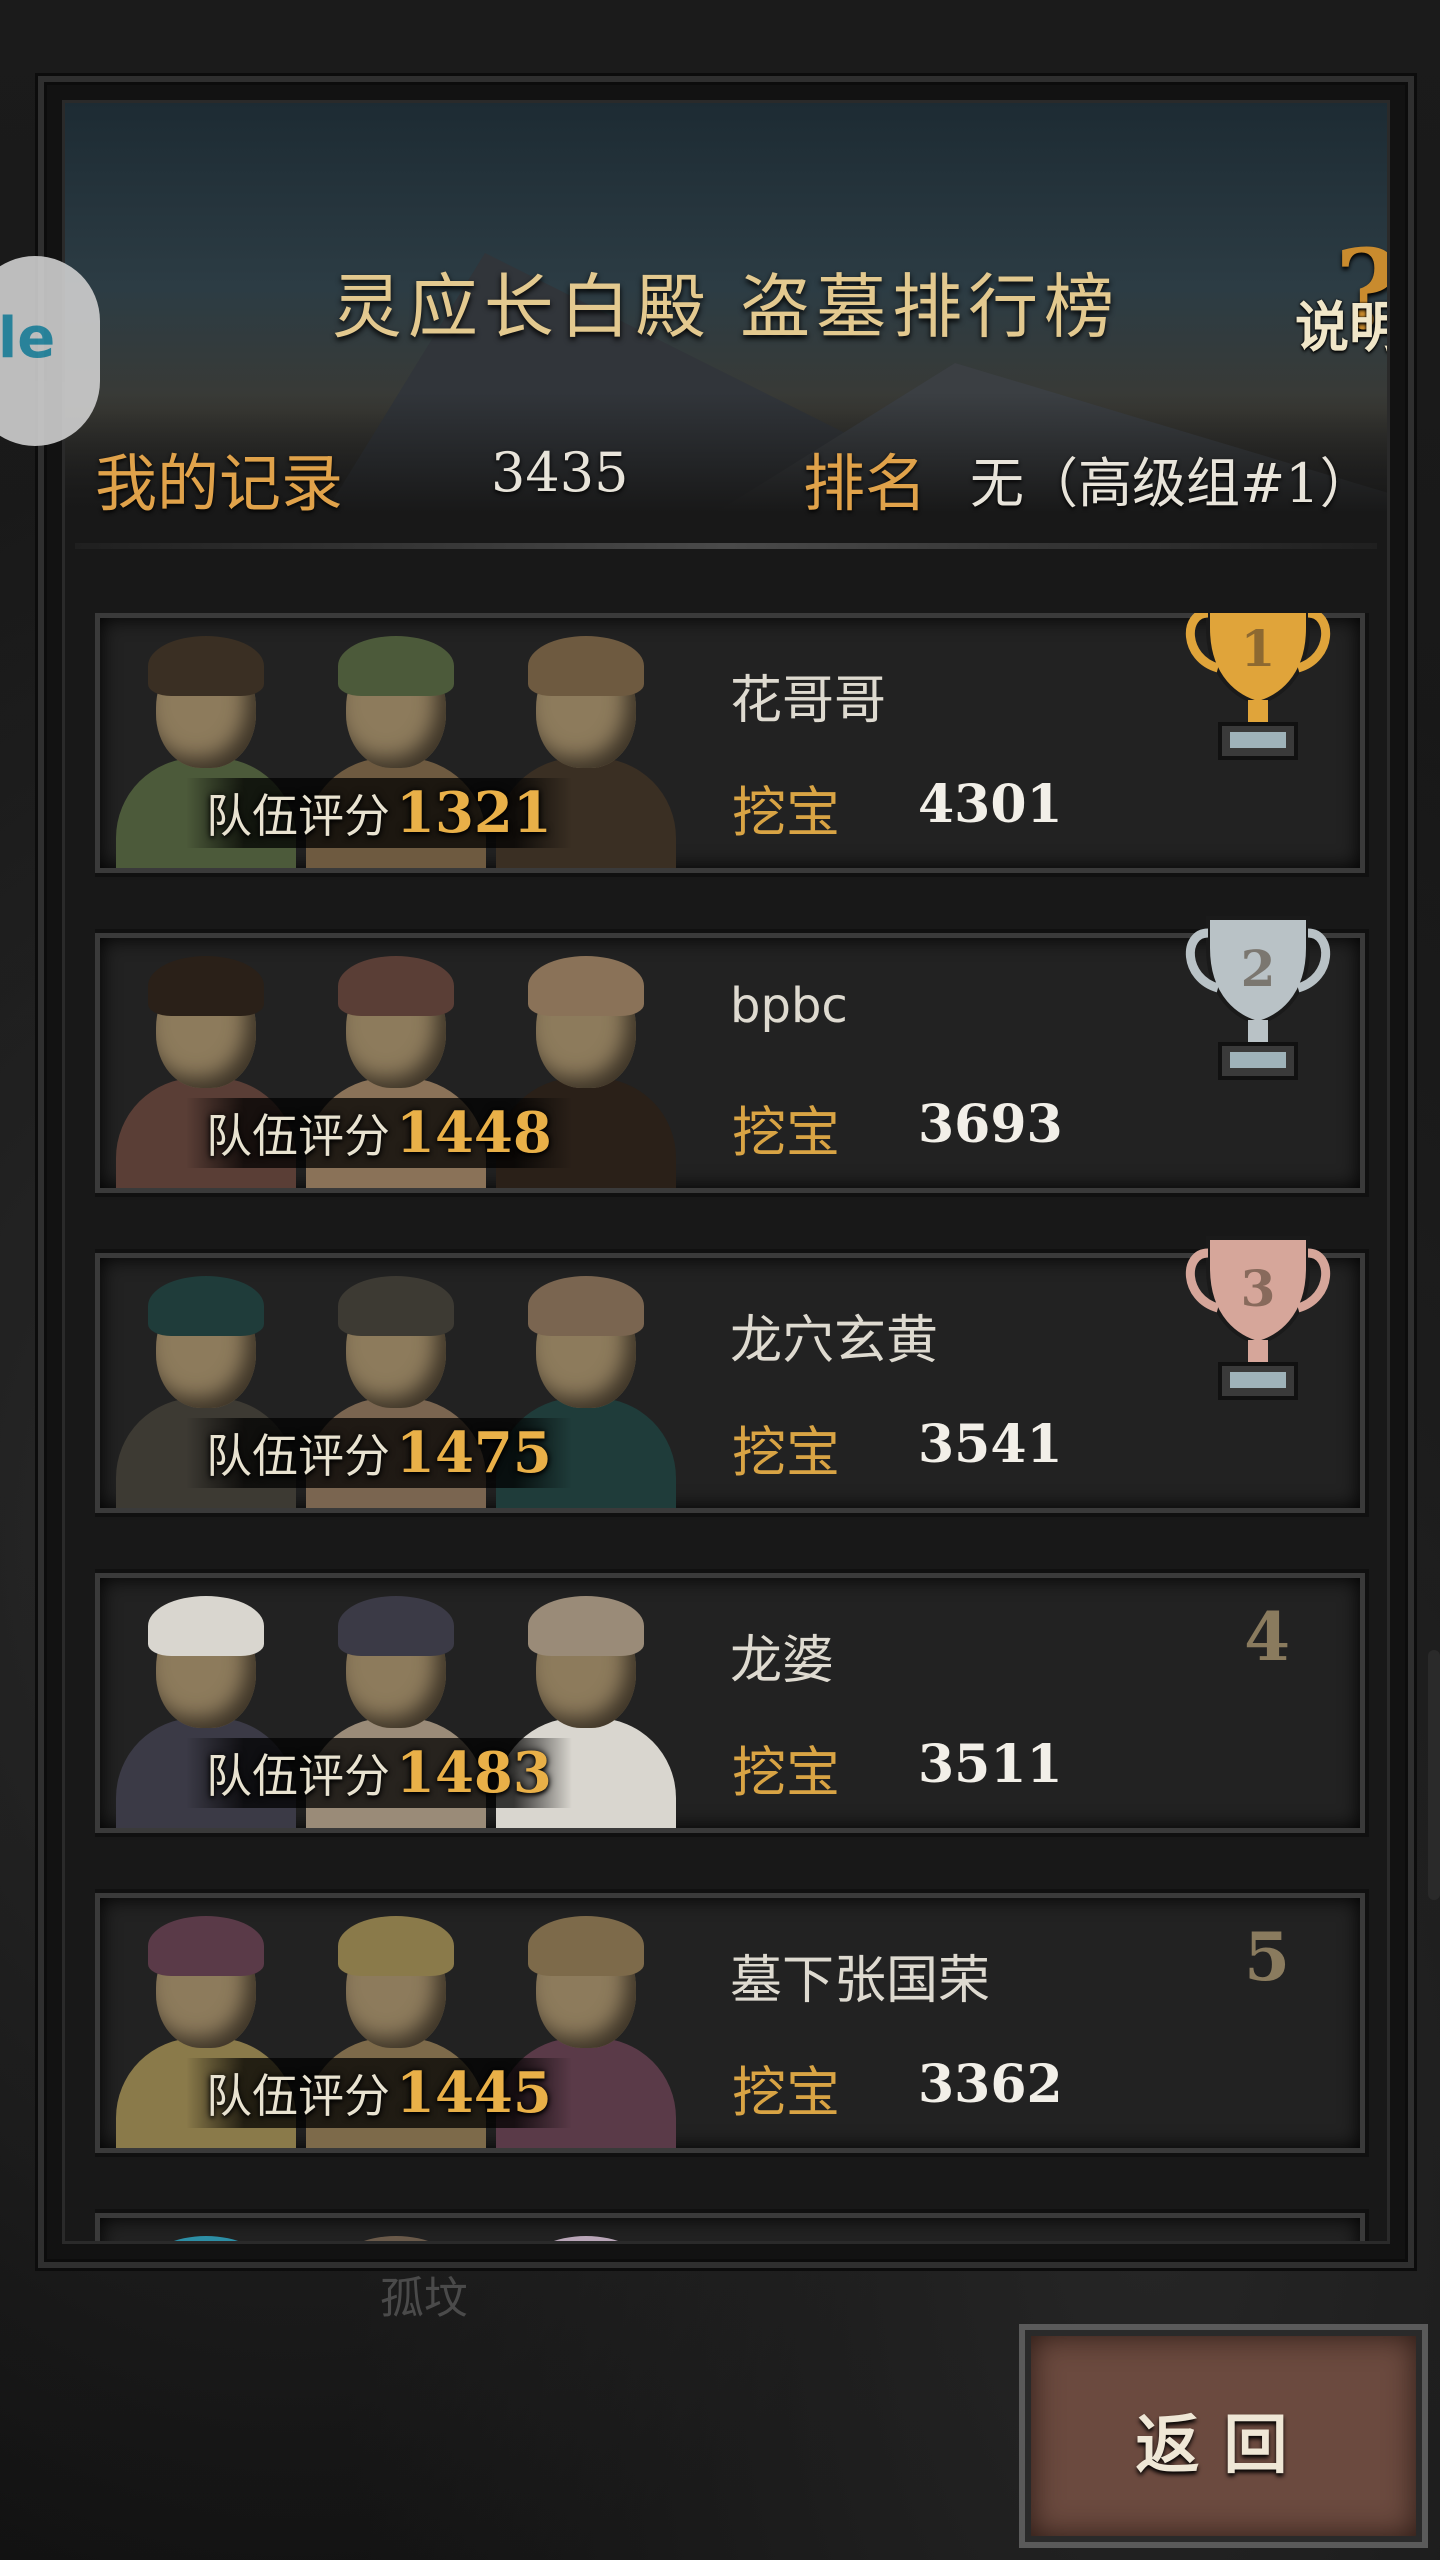  What do you see at coordinates (1258, 1288) in the screenshot?
I see `svg-text: 3` at bounding box center [1258, 1288].